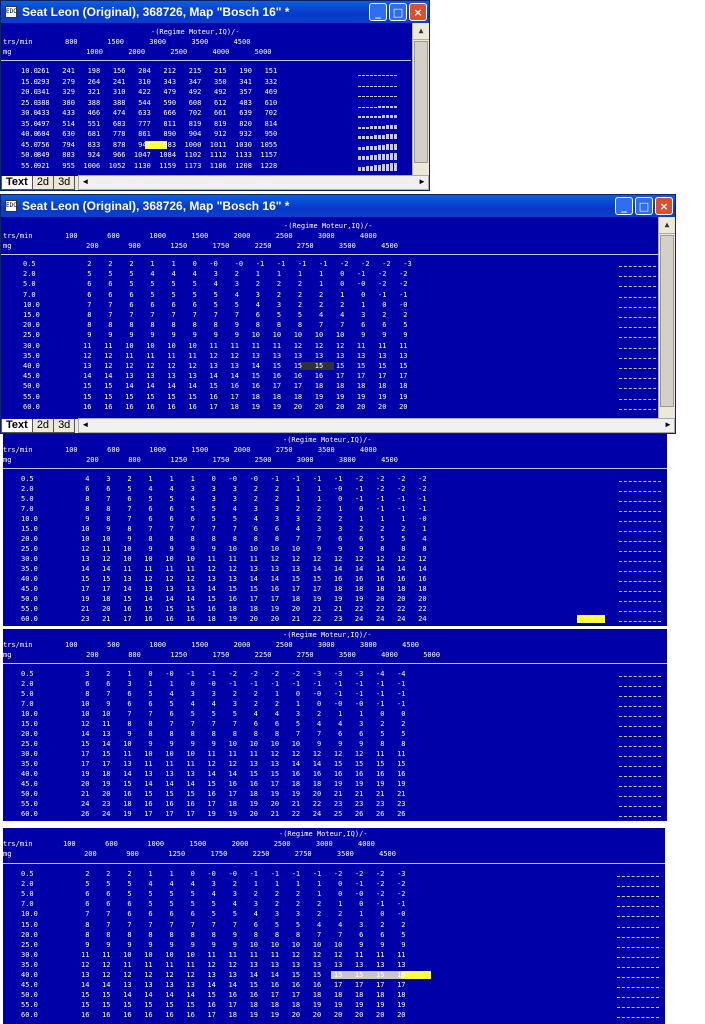 Image resolution: width=705 pixels, height=1024 pixels. I want to click on mg-axis-label: 20.0, so click(29, 734).